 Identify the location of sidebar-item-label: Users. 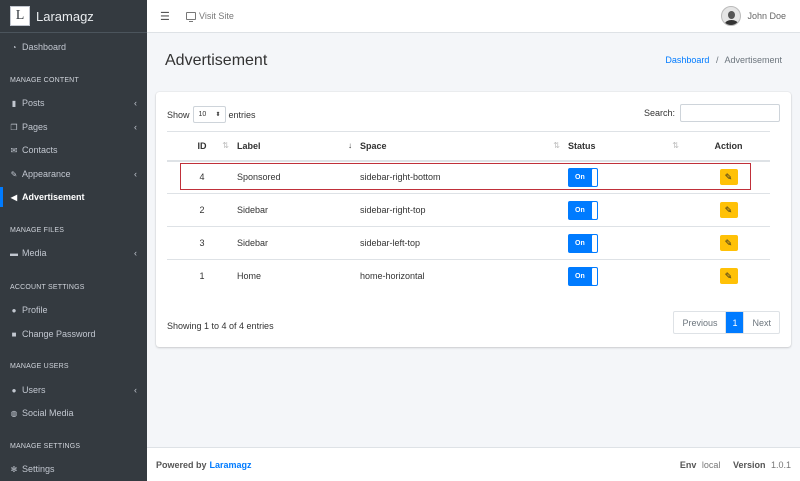
(34, 390).